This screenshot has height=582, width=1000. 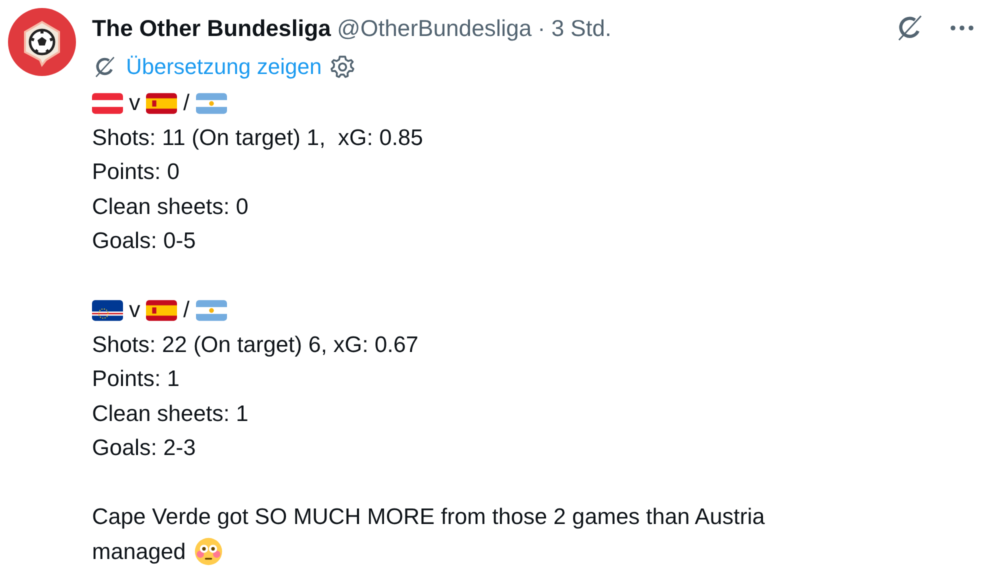 I want to click on post-time: 3 Std., so click(x=581, y=28).